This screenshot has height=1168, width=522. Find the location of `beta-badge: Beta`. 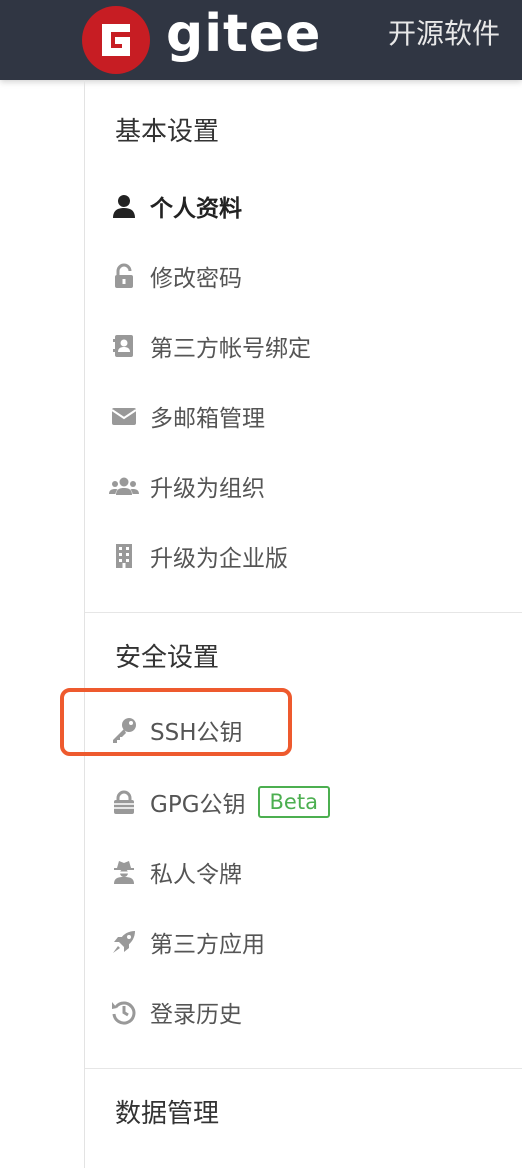

beta-badge: Beta is located at coordinates (293, 802).